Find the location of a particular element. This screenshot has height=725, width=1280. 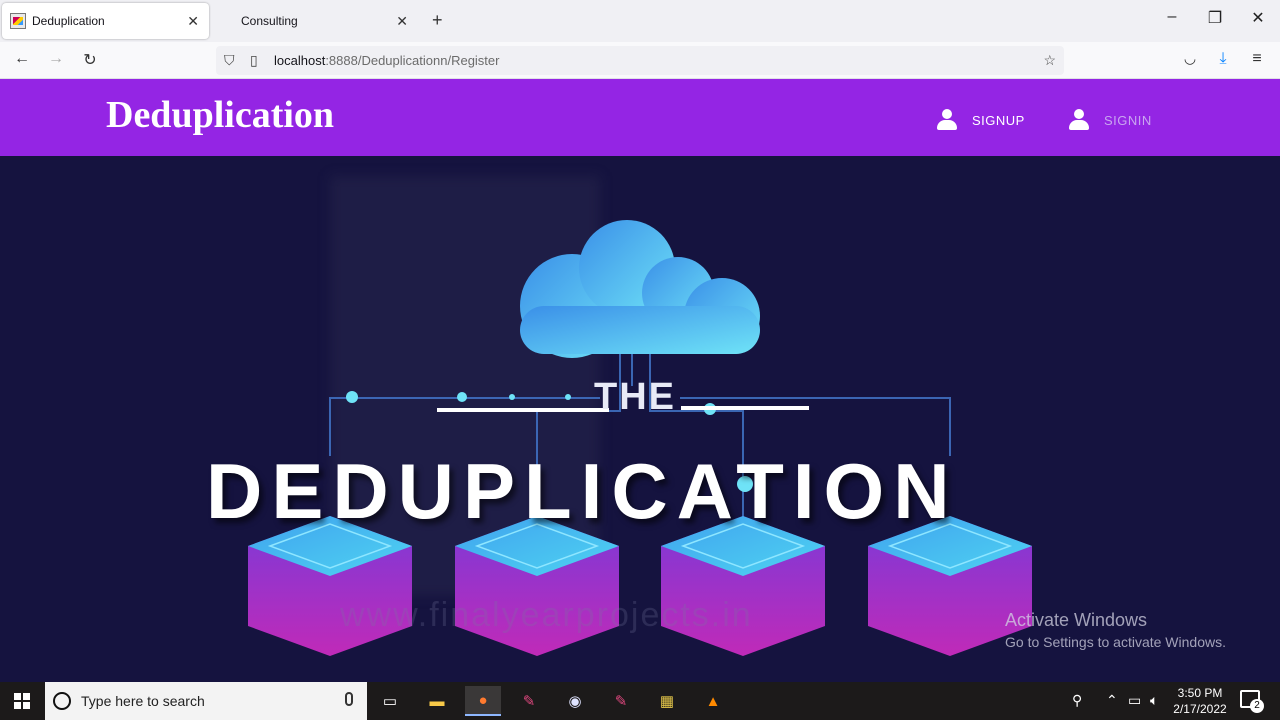

windows-start-button is located at coordinates (22, 701).